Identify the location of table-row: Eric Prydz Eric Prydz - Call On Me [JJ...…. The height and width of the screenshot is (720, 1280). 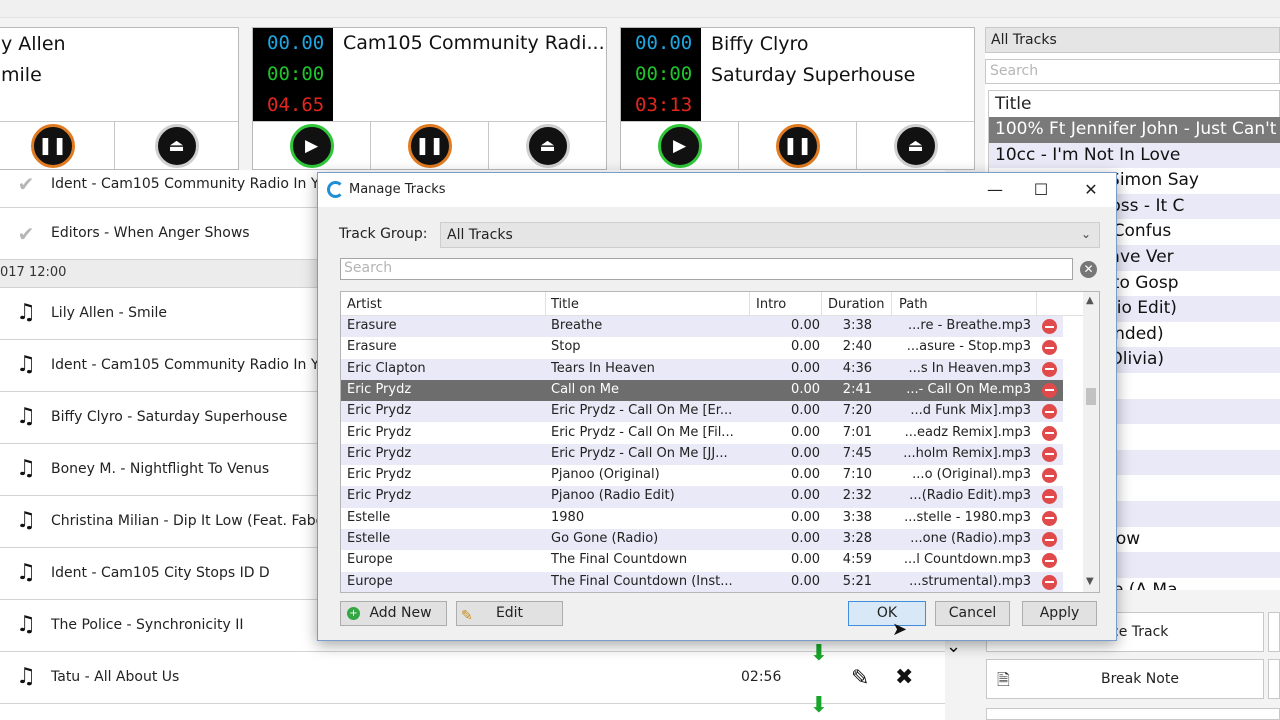
(702, 454).